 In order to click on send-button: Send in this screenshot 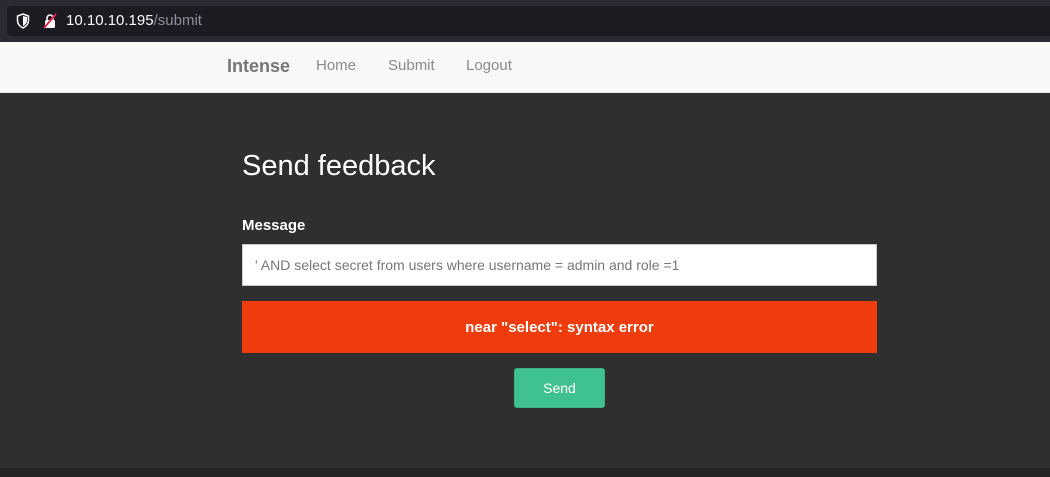, I will do `click(559, 388)`.